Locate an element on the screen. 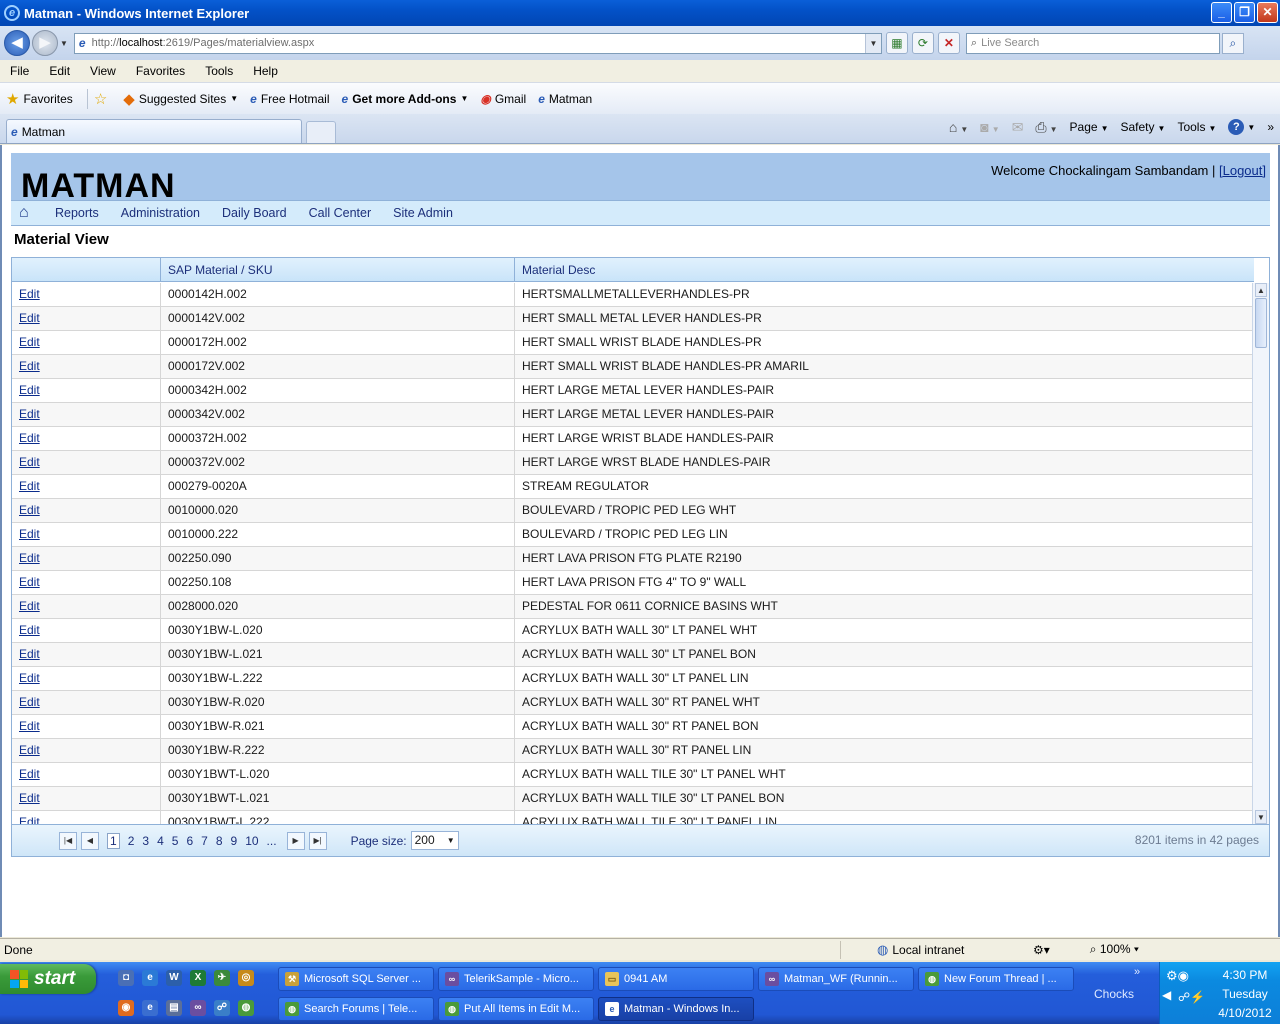 The width and height of the screenshot is (1280, 1024). nav-administration: Administration is located at coordinates (160, 213).